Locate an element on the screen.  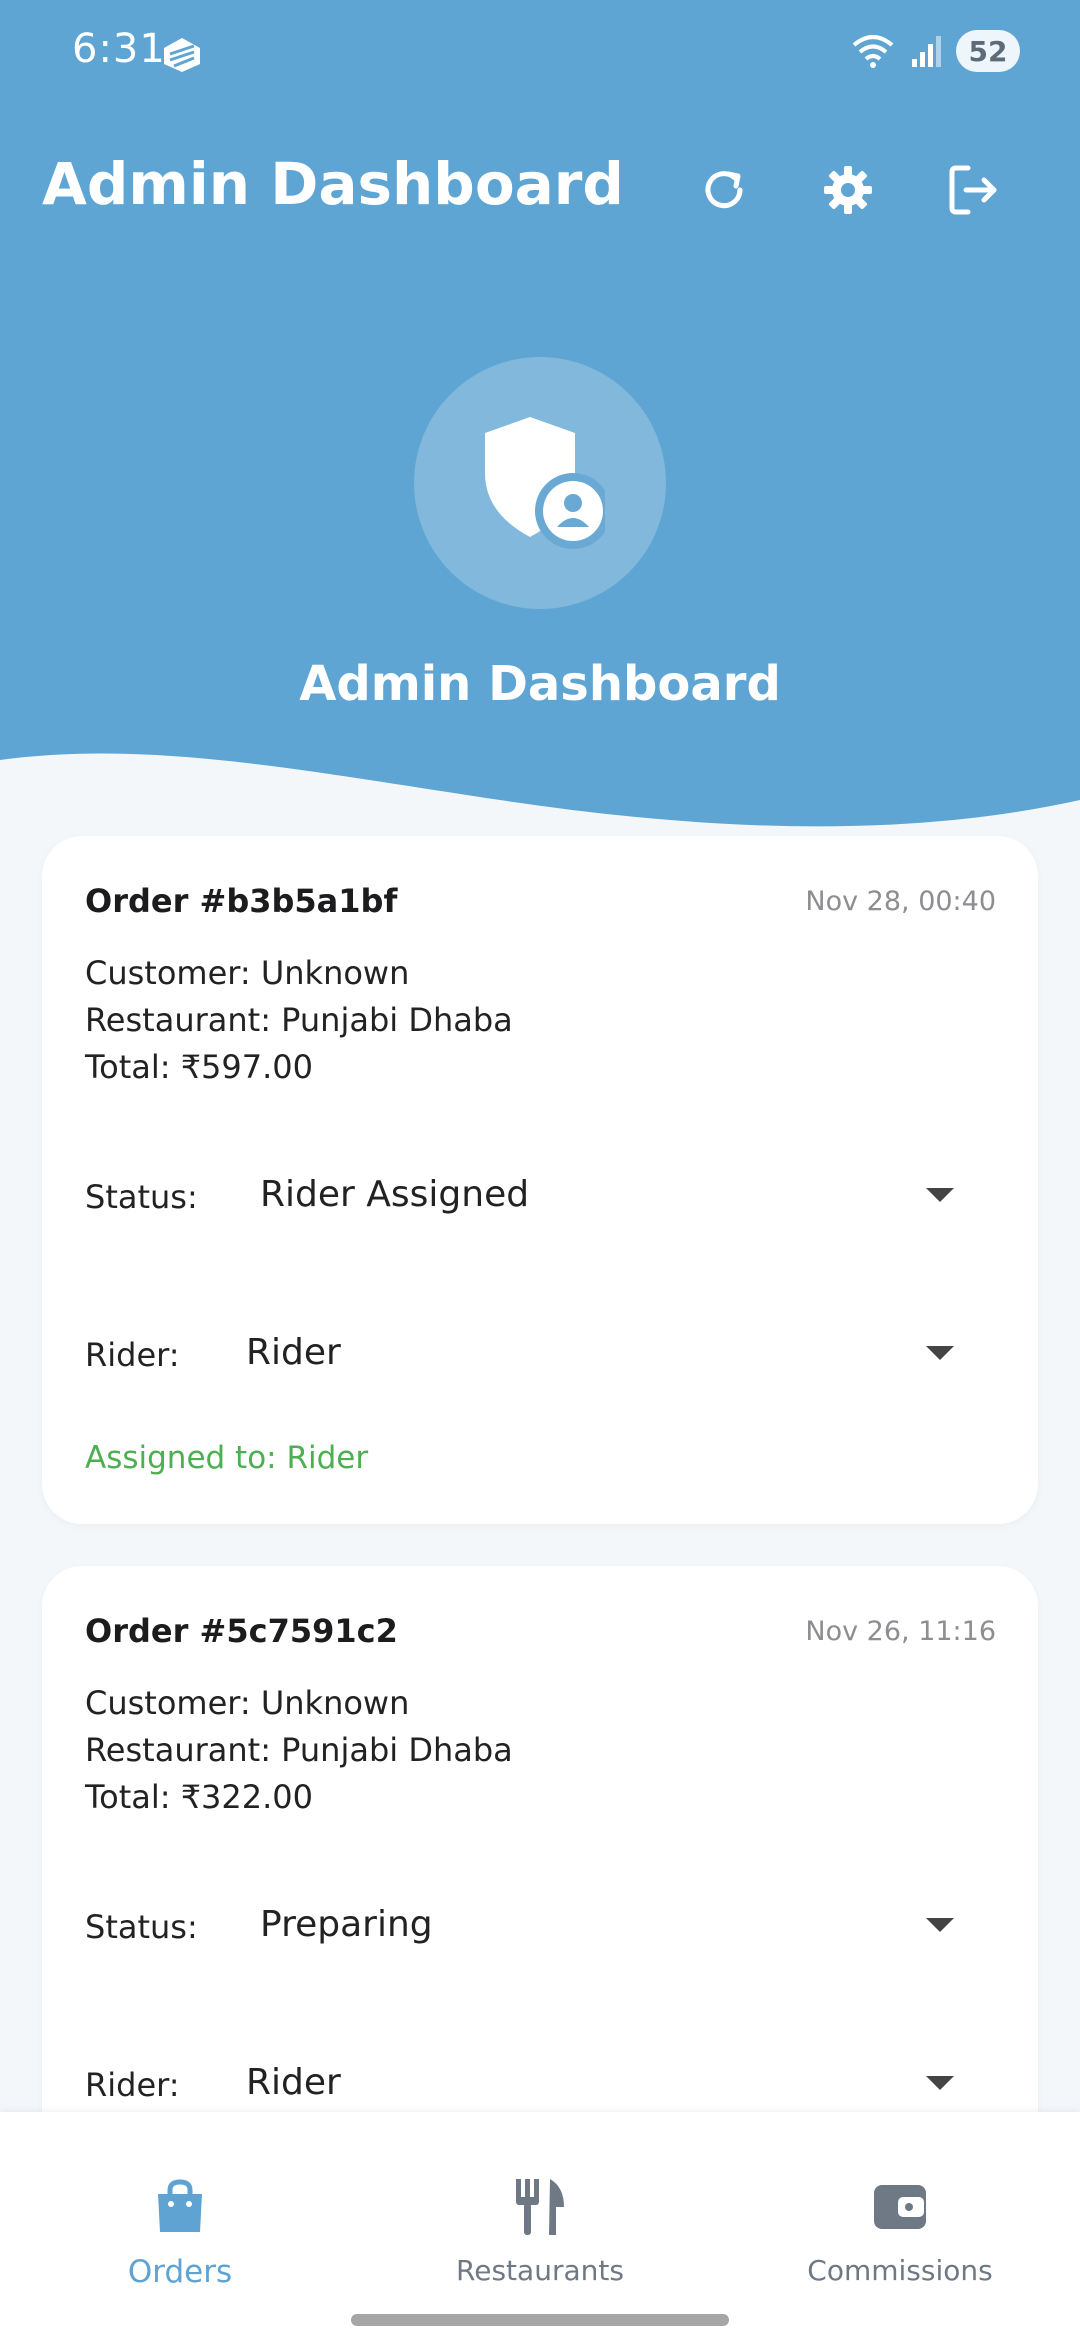
app-bar: Admin Dashboard is located at coordinates (540, 190).